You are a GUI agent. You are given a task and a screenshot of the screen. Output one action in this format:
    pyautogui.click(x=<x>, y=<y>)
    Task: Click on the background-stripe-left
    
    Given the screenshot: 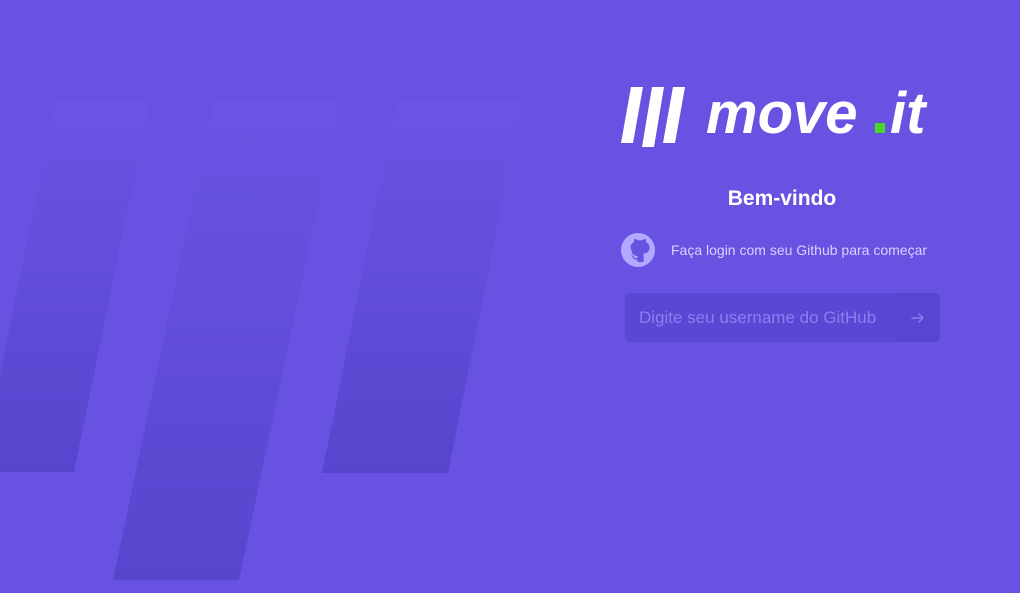 What is the action you would take?
    pyautogui.click(x=75, y=286)
    